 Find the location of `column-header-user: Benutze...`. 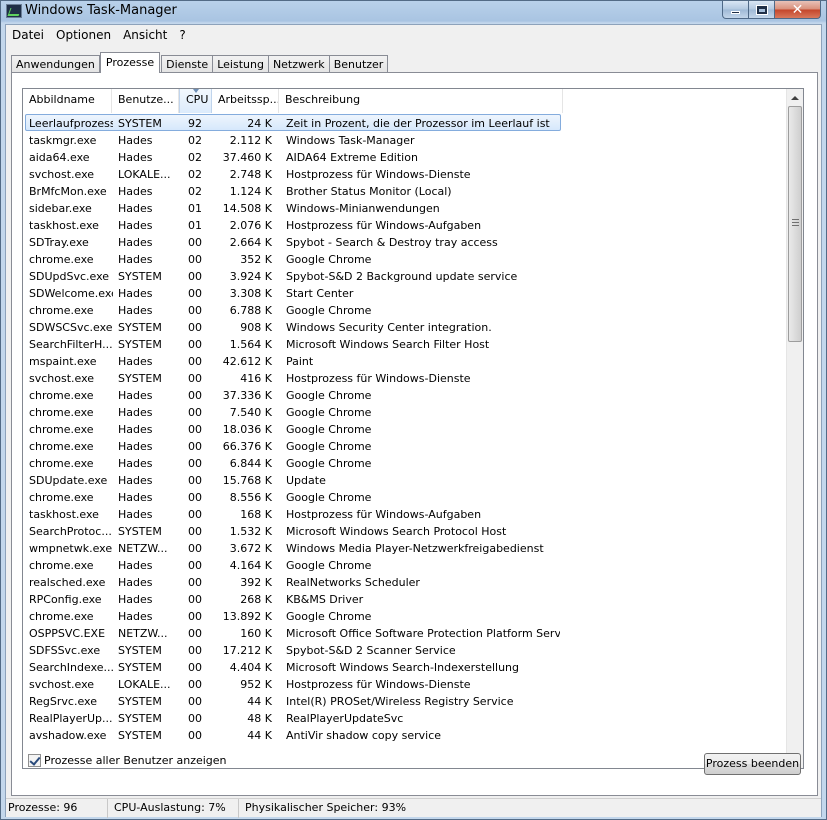

column-header-user: Benutze... is located at coordinates (145, 101).